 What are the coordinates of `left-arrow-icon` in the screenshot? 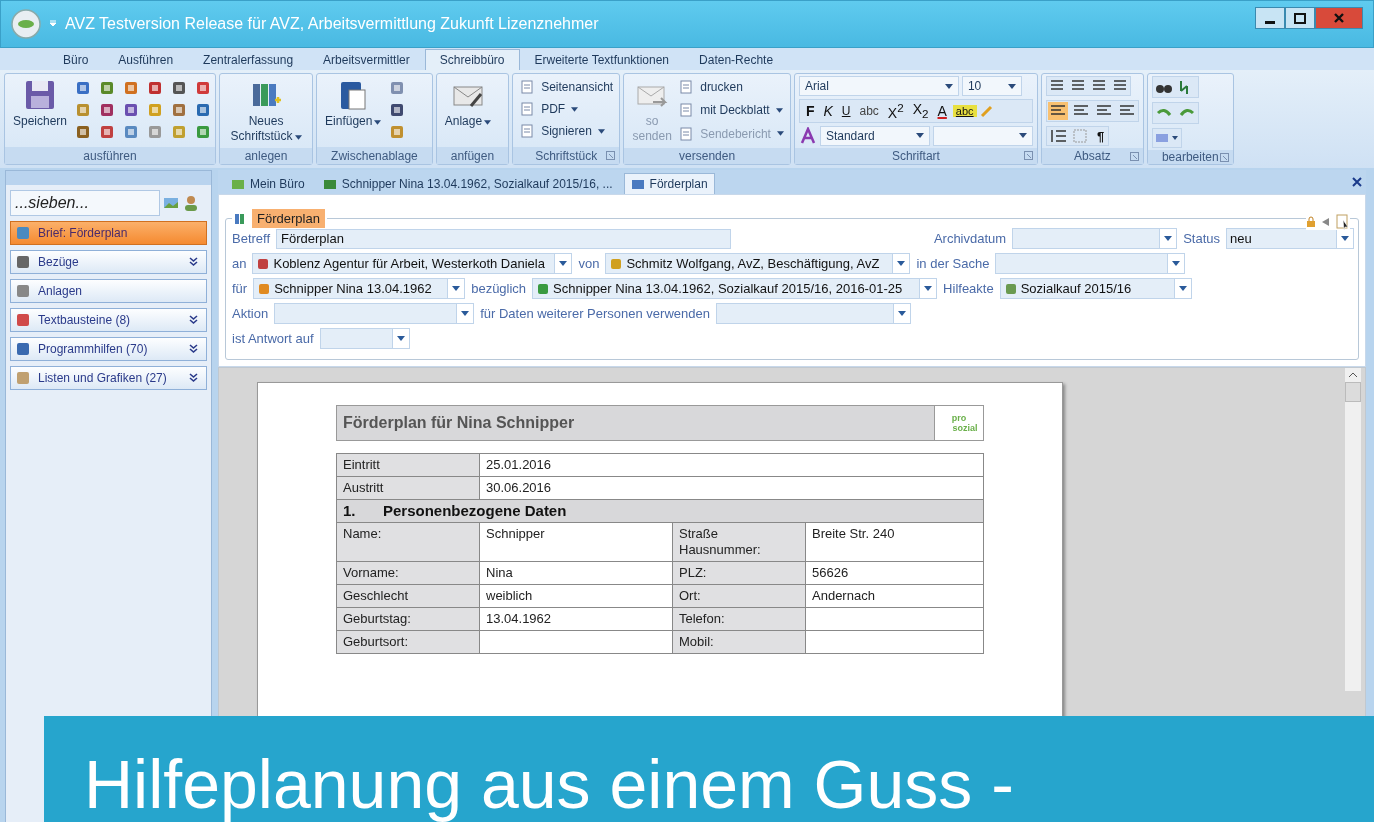 It's located at (1326, 222).